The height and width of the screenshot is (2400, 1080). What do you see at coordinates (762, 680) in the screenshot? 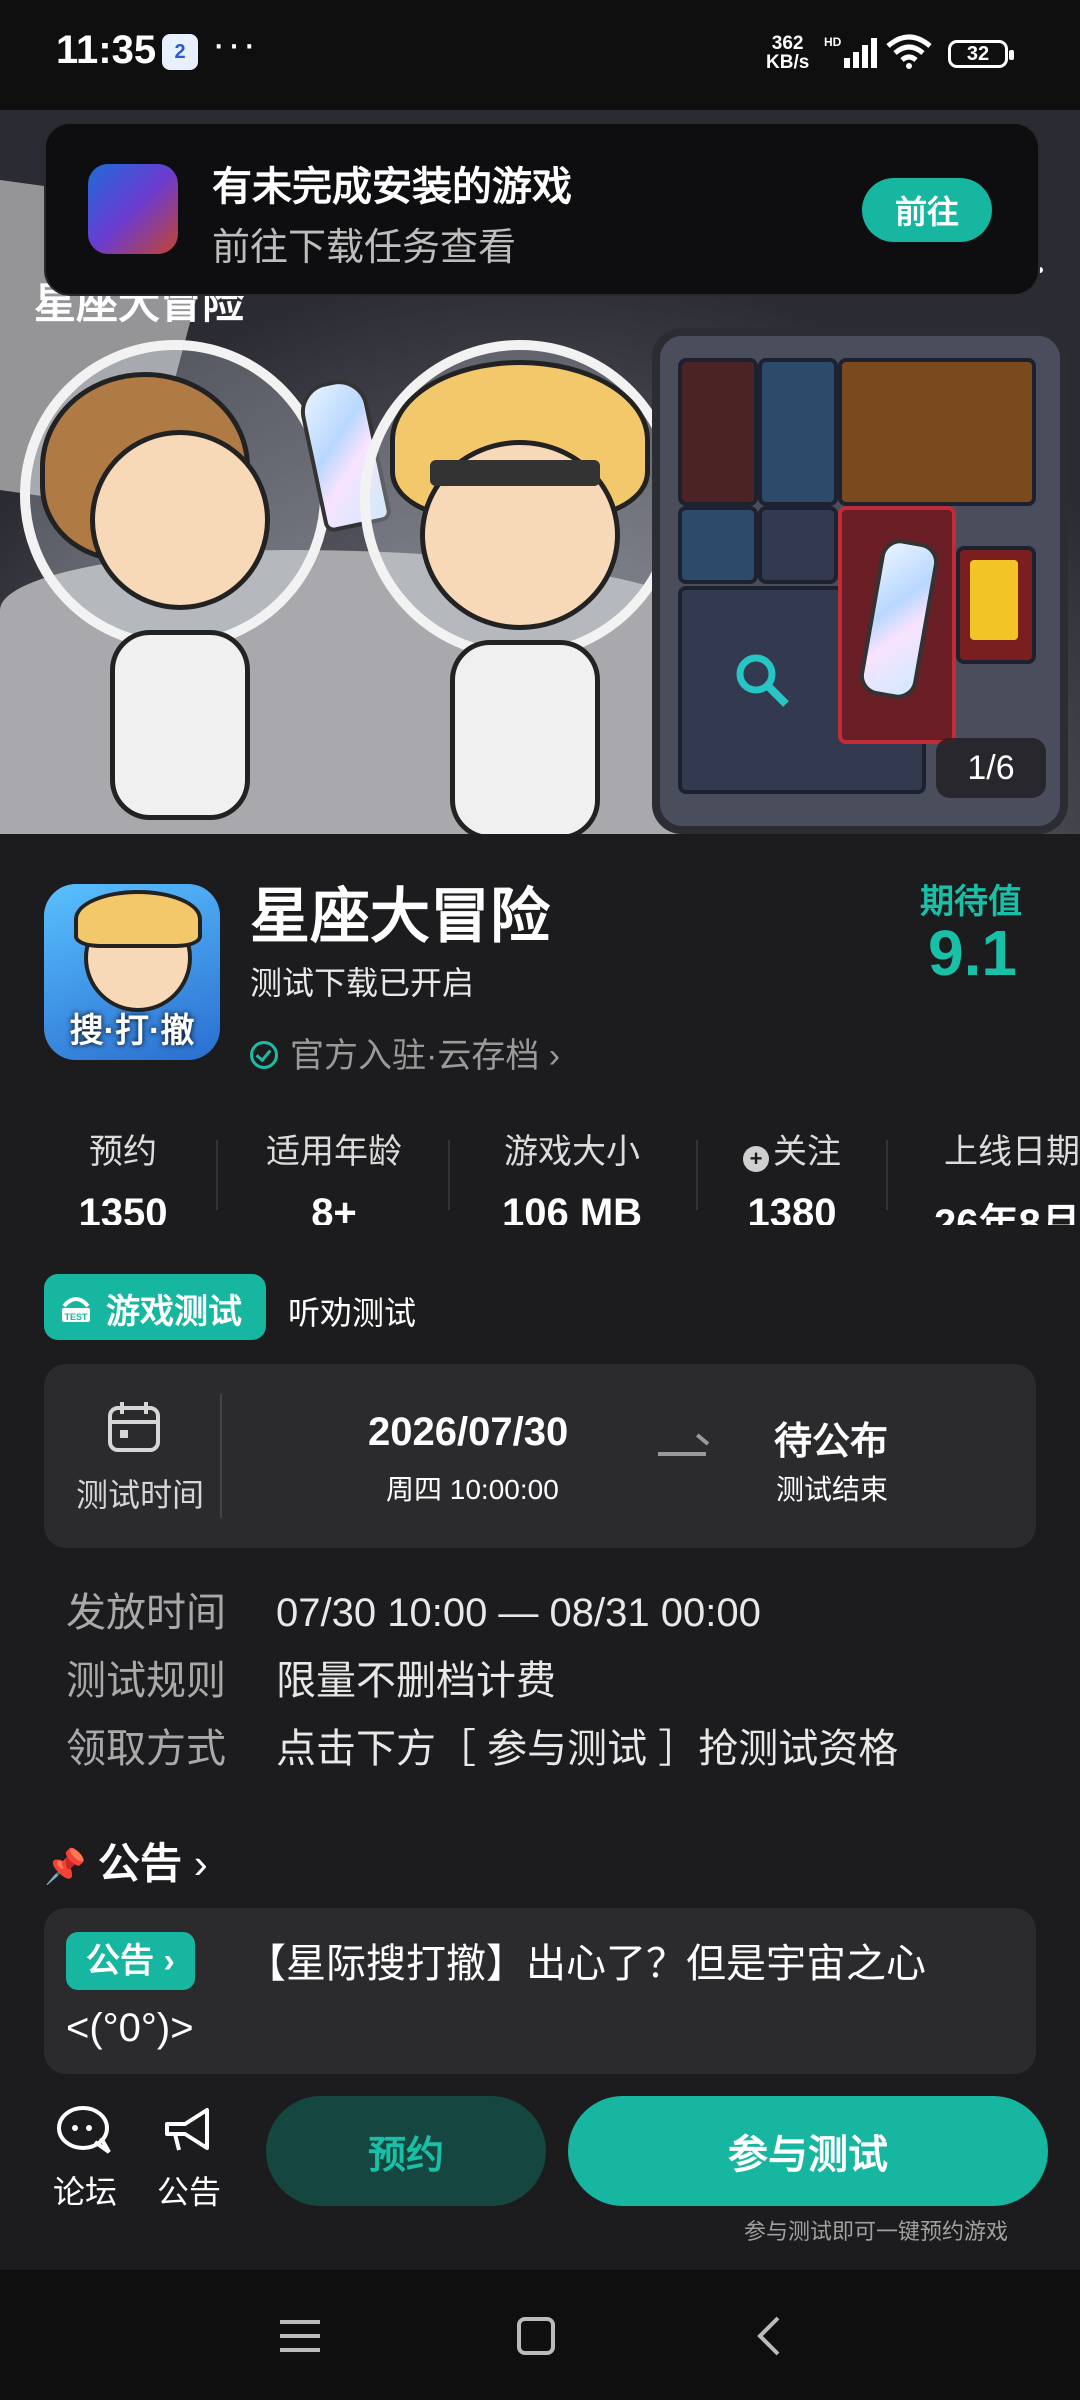
I see `magnify-icon` at bounding box center [762, 680].